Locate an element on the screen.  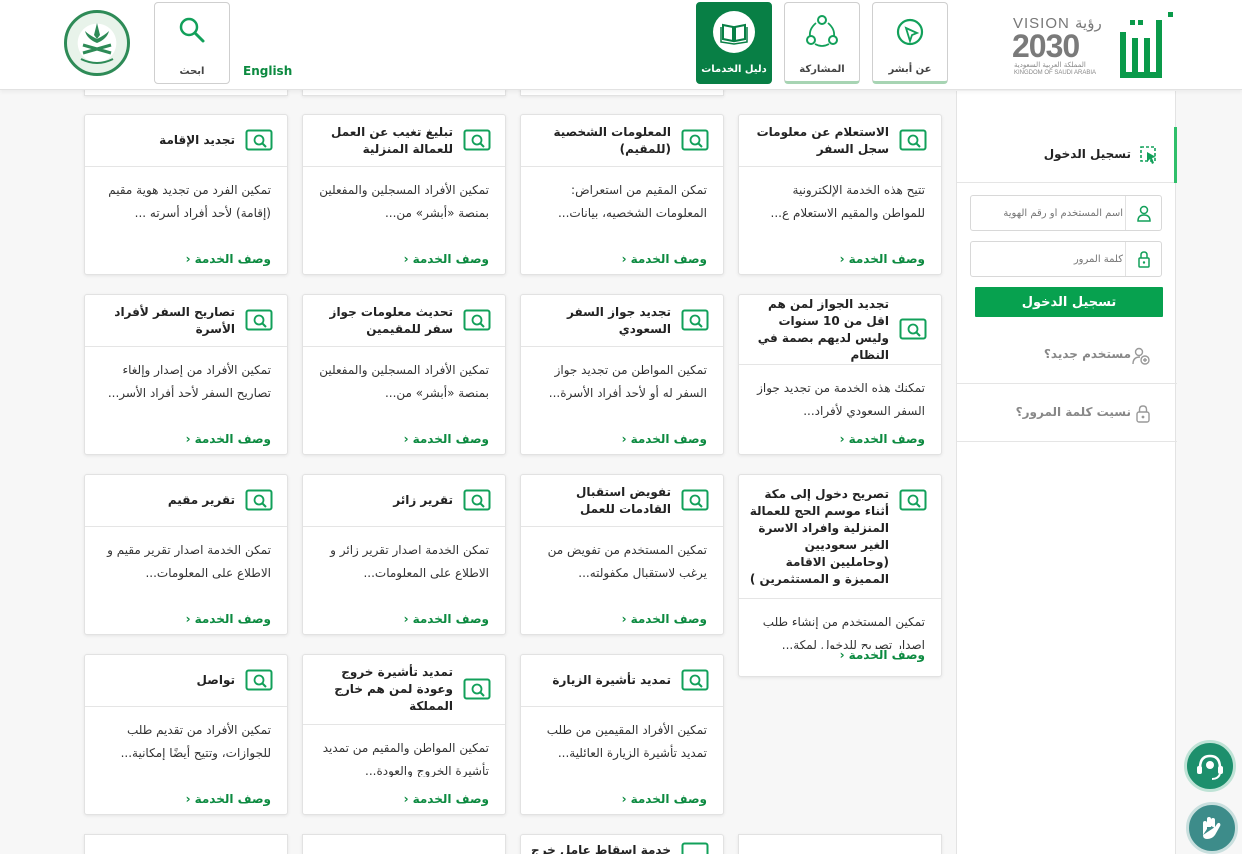
new-user-link: مستخدم جديد؟ is located at coordinates (1067, 355).